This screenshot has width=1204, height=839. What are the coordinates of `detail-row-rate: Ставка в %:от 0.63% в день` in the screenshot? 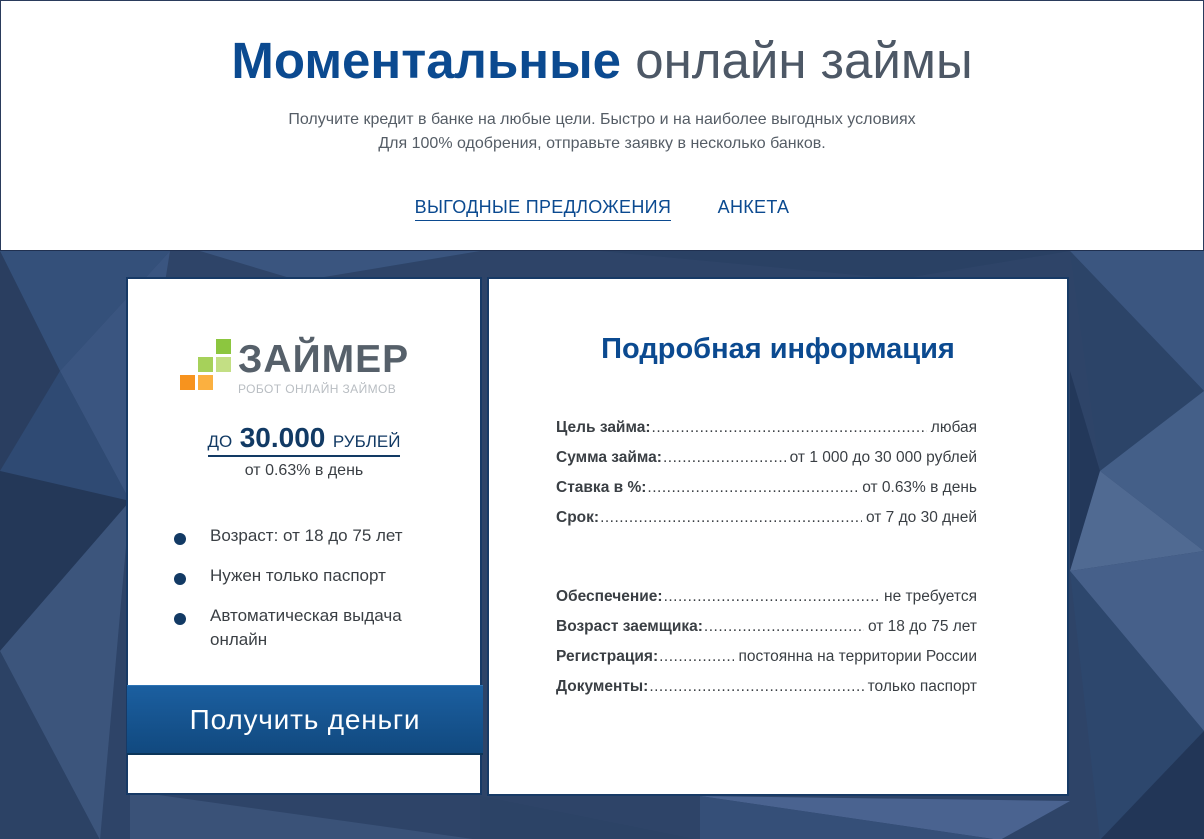 It's located at (766, 494).